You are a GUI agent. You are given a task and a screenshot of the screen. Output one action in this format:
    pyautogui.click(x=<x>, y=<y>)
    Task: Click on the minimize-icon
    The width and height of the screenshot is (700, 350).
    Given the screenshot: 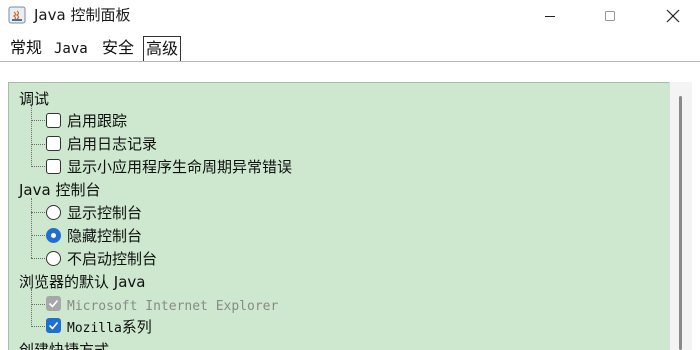 What is the action you would take?
    pyautogui.click(x=550, y=16)
    